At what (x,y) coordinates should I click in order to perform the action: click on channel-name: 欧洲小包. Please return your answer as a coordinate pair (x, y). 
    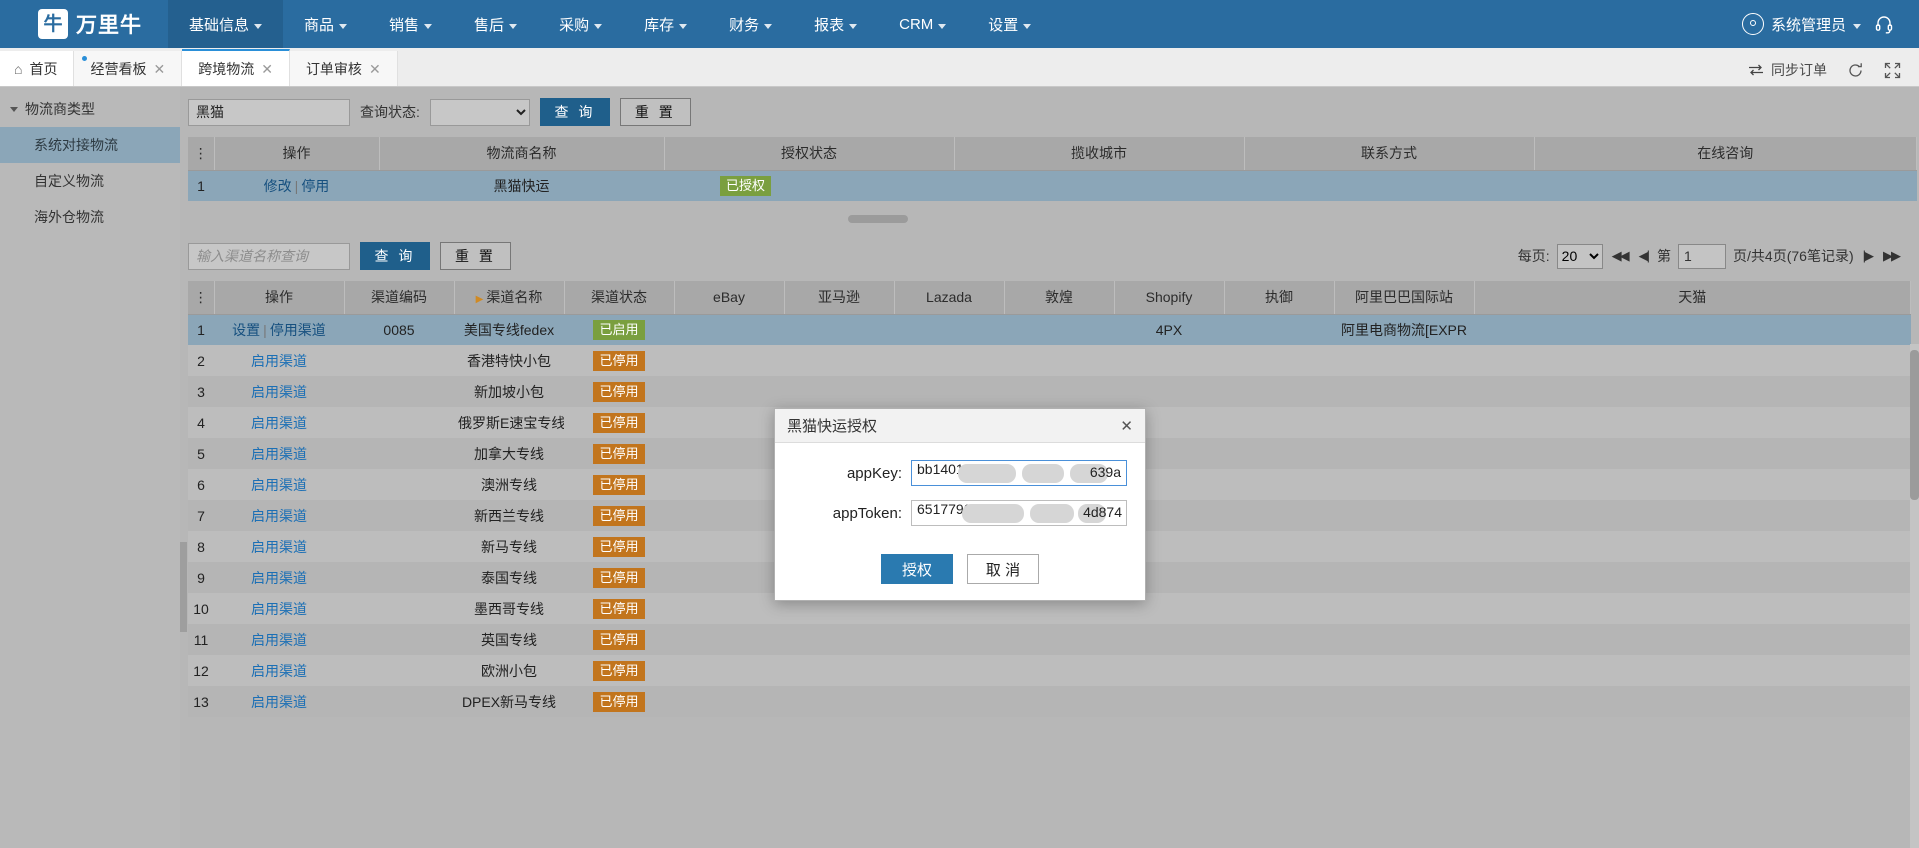
    Looking at the image, I should click on (509, 670).